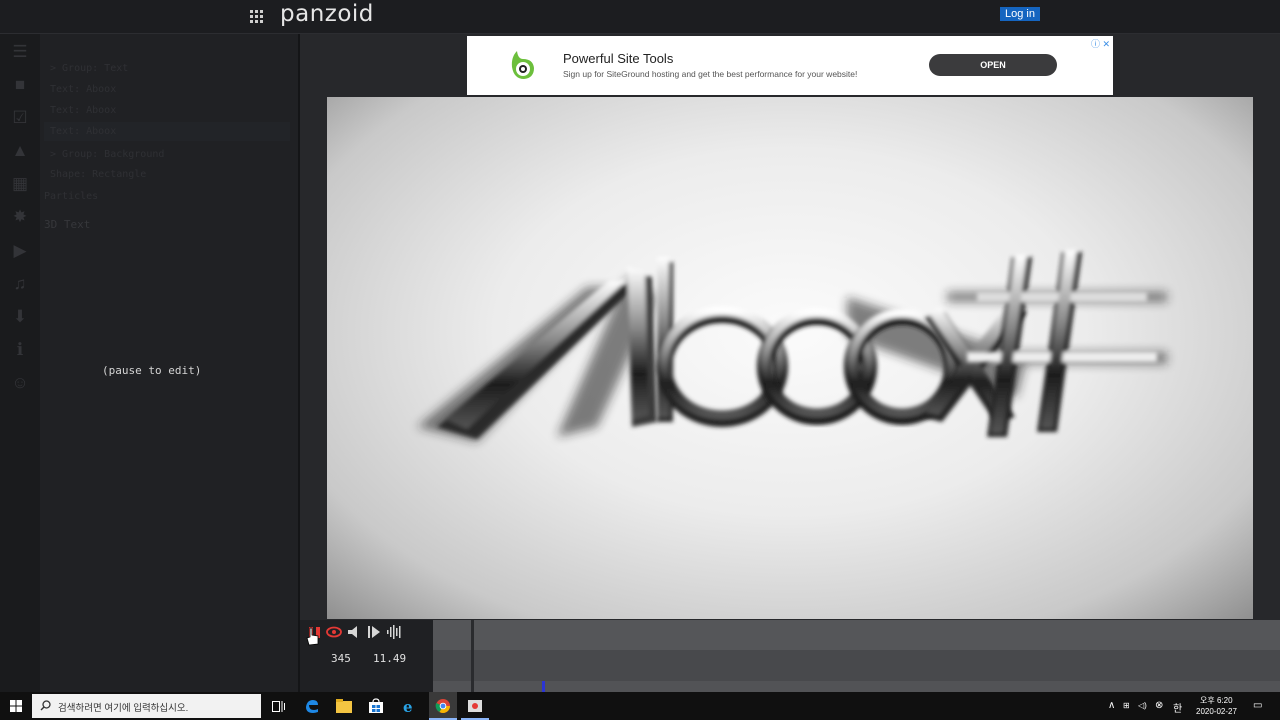  Describe the element at coordinates (152, 370) in the screenshot. I see `pause-to-edit-label: (pause to edit)` at that location.